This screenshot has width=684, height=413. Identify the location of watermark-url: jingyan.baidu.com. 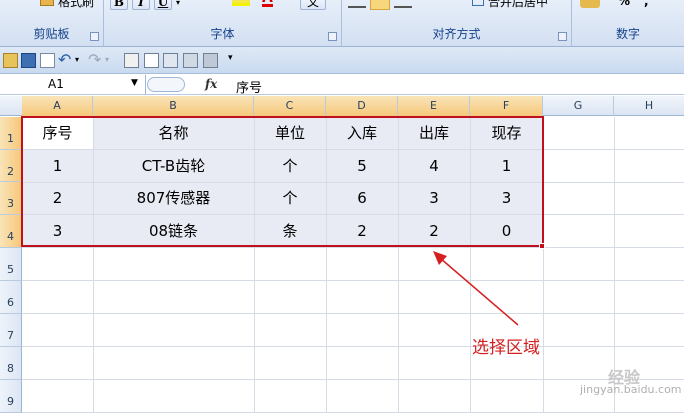
(631, 389).